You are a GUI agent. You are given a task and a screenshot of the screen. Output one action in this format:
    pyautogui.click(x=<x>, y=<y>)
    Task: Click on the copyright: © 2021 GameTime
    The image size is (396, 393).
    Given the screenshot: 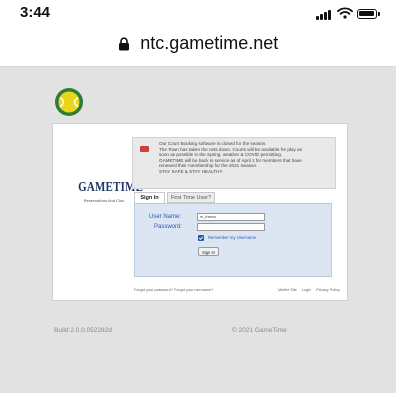 What is the action you would take?
    pyautogui.click(x=259, y=330)
    